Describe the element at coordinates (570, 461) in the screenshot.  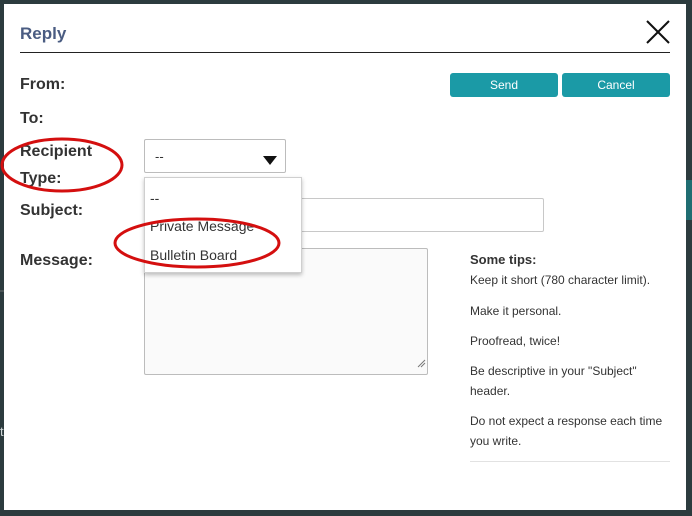
I see `tips-divider` at that location.